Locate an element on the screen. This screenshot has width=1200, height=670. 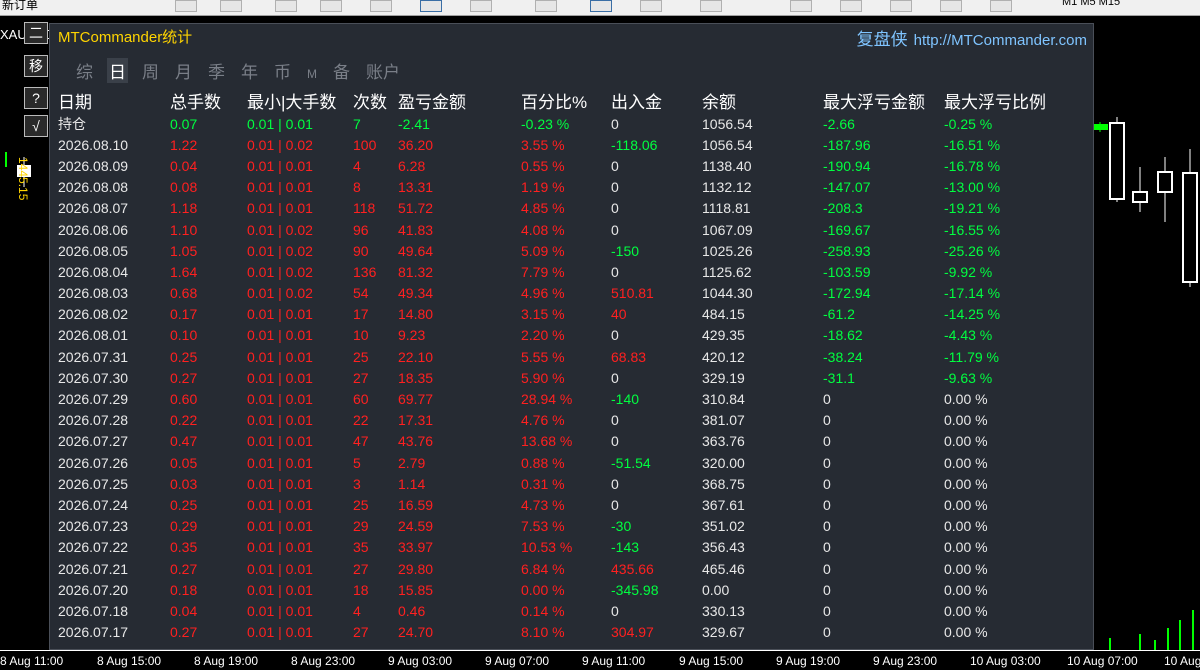
table-cell: 51.72 is located at coordinates (416, 208).